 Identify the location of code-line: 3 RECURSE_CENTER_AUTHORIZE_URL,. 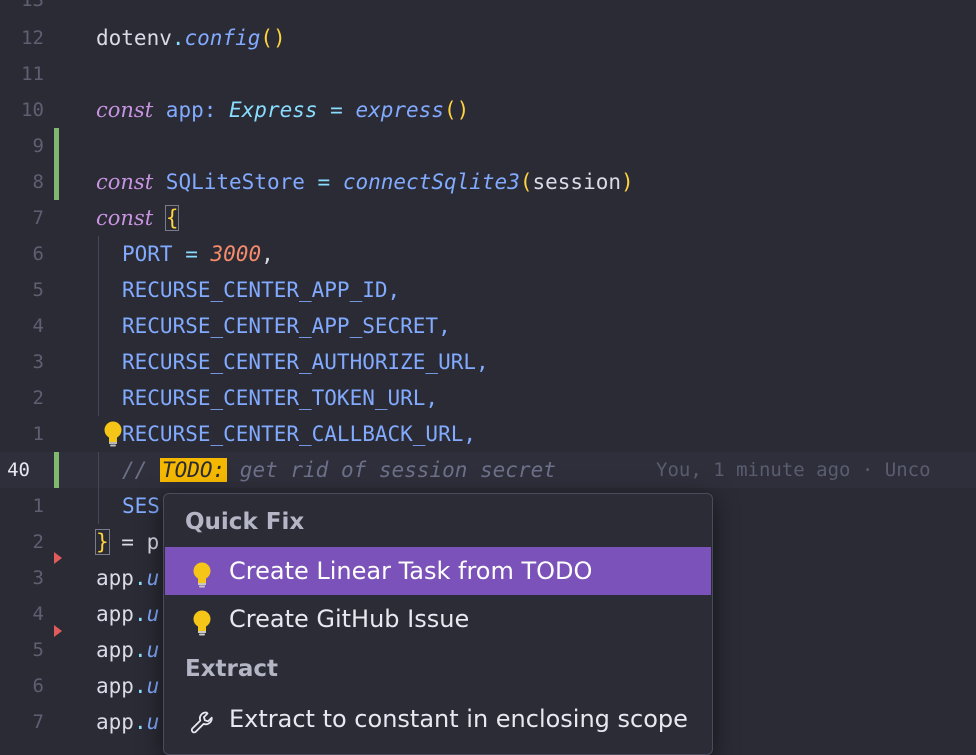
(488, 362).